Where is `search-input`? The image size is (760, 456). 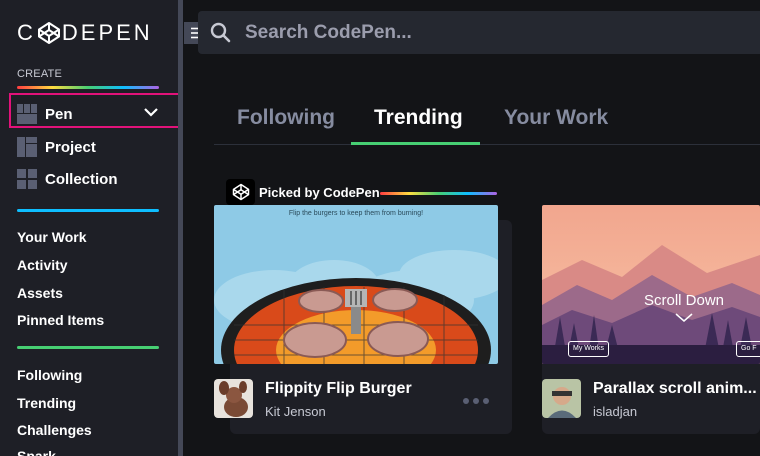 search-input is located at coordinates (495, 32).